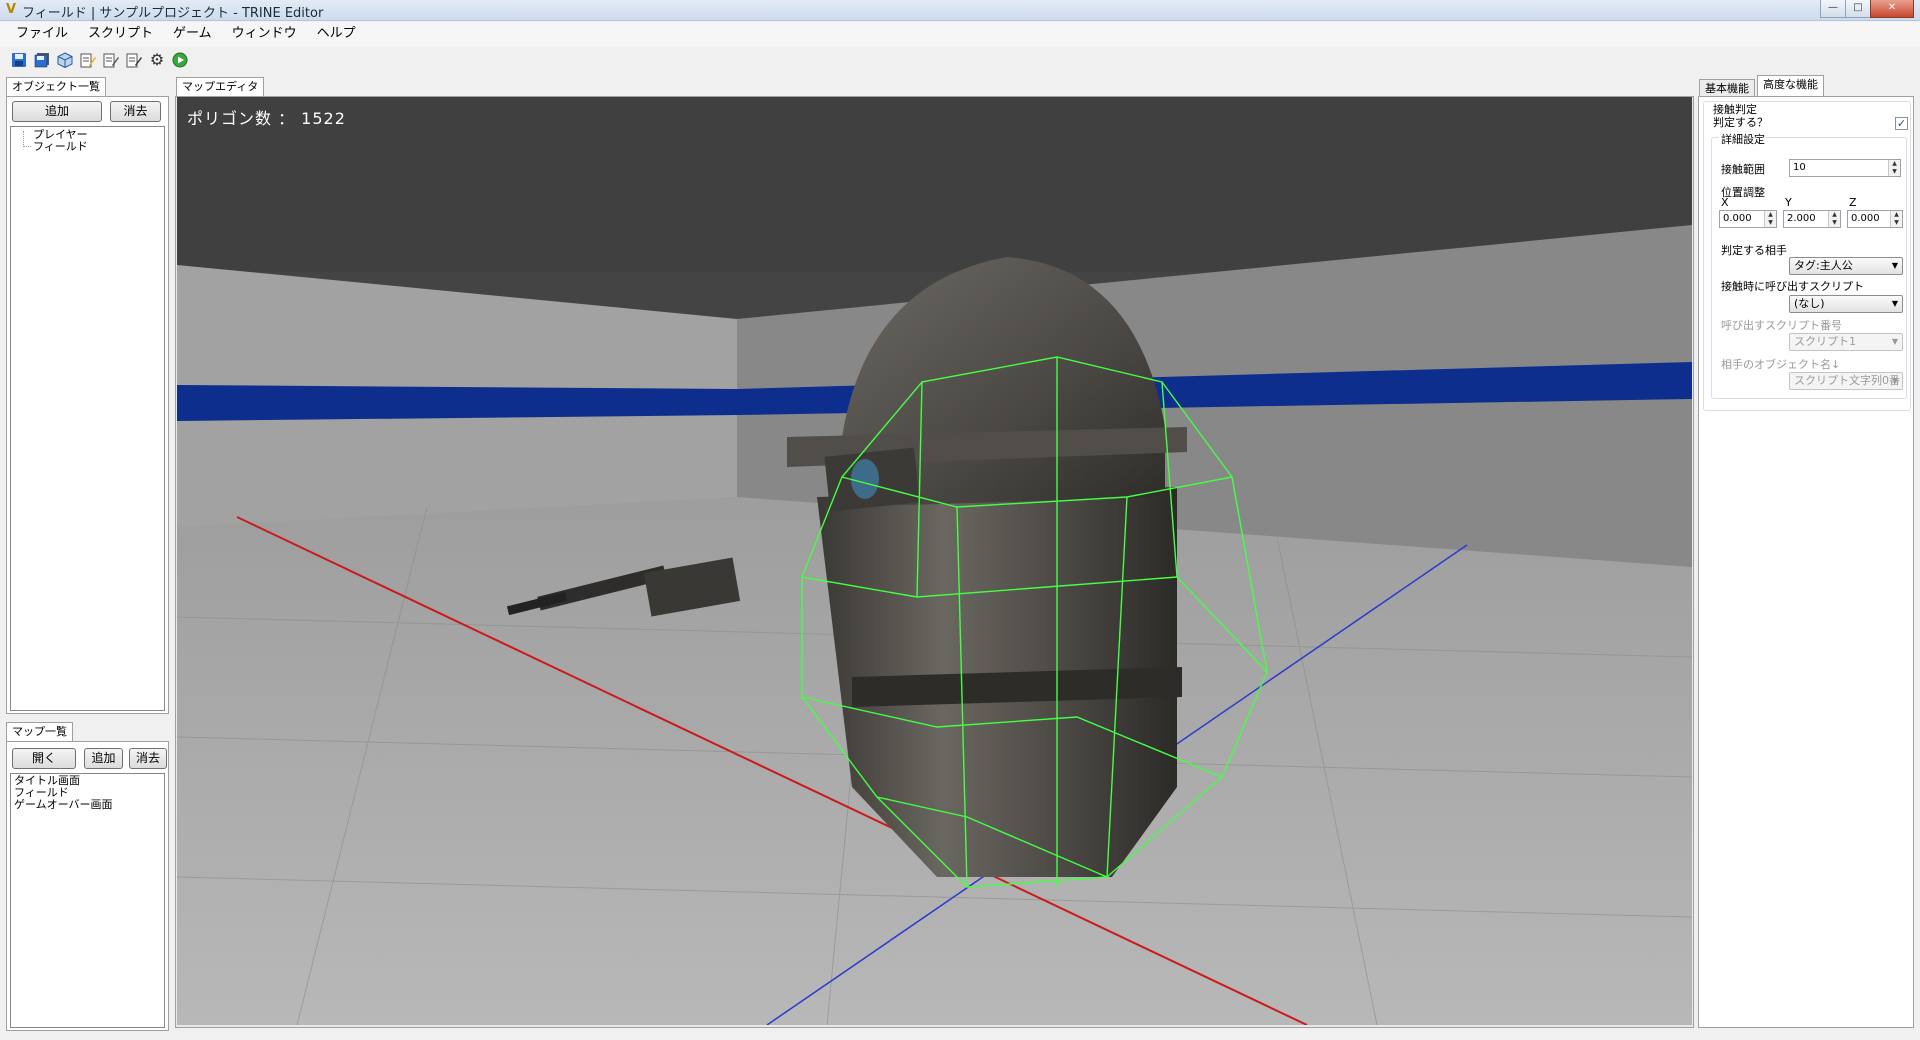  What do you see at coordinates (1858, 9) in the screenshot?
I see `maximize-icon: □` at bounding box center [1858, 9].